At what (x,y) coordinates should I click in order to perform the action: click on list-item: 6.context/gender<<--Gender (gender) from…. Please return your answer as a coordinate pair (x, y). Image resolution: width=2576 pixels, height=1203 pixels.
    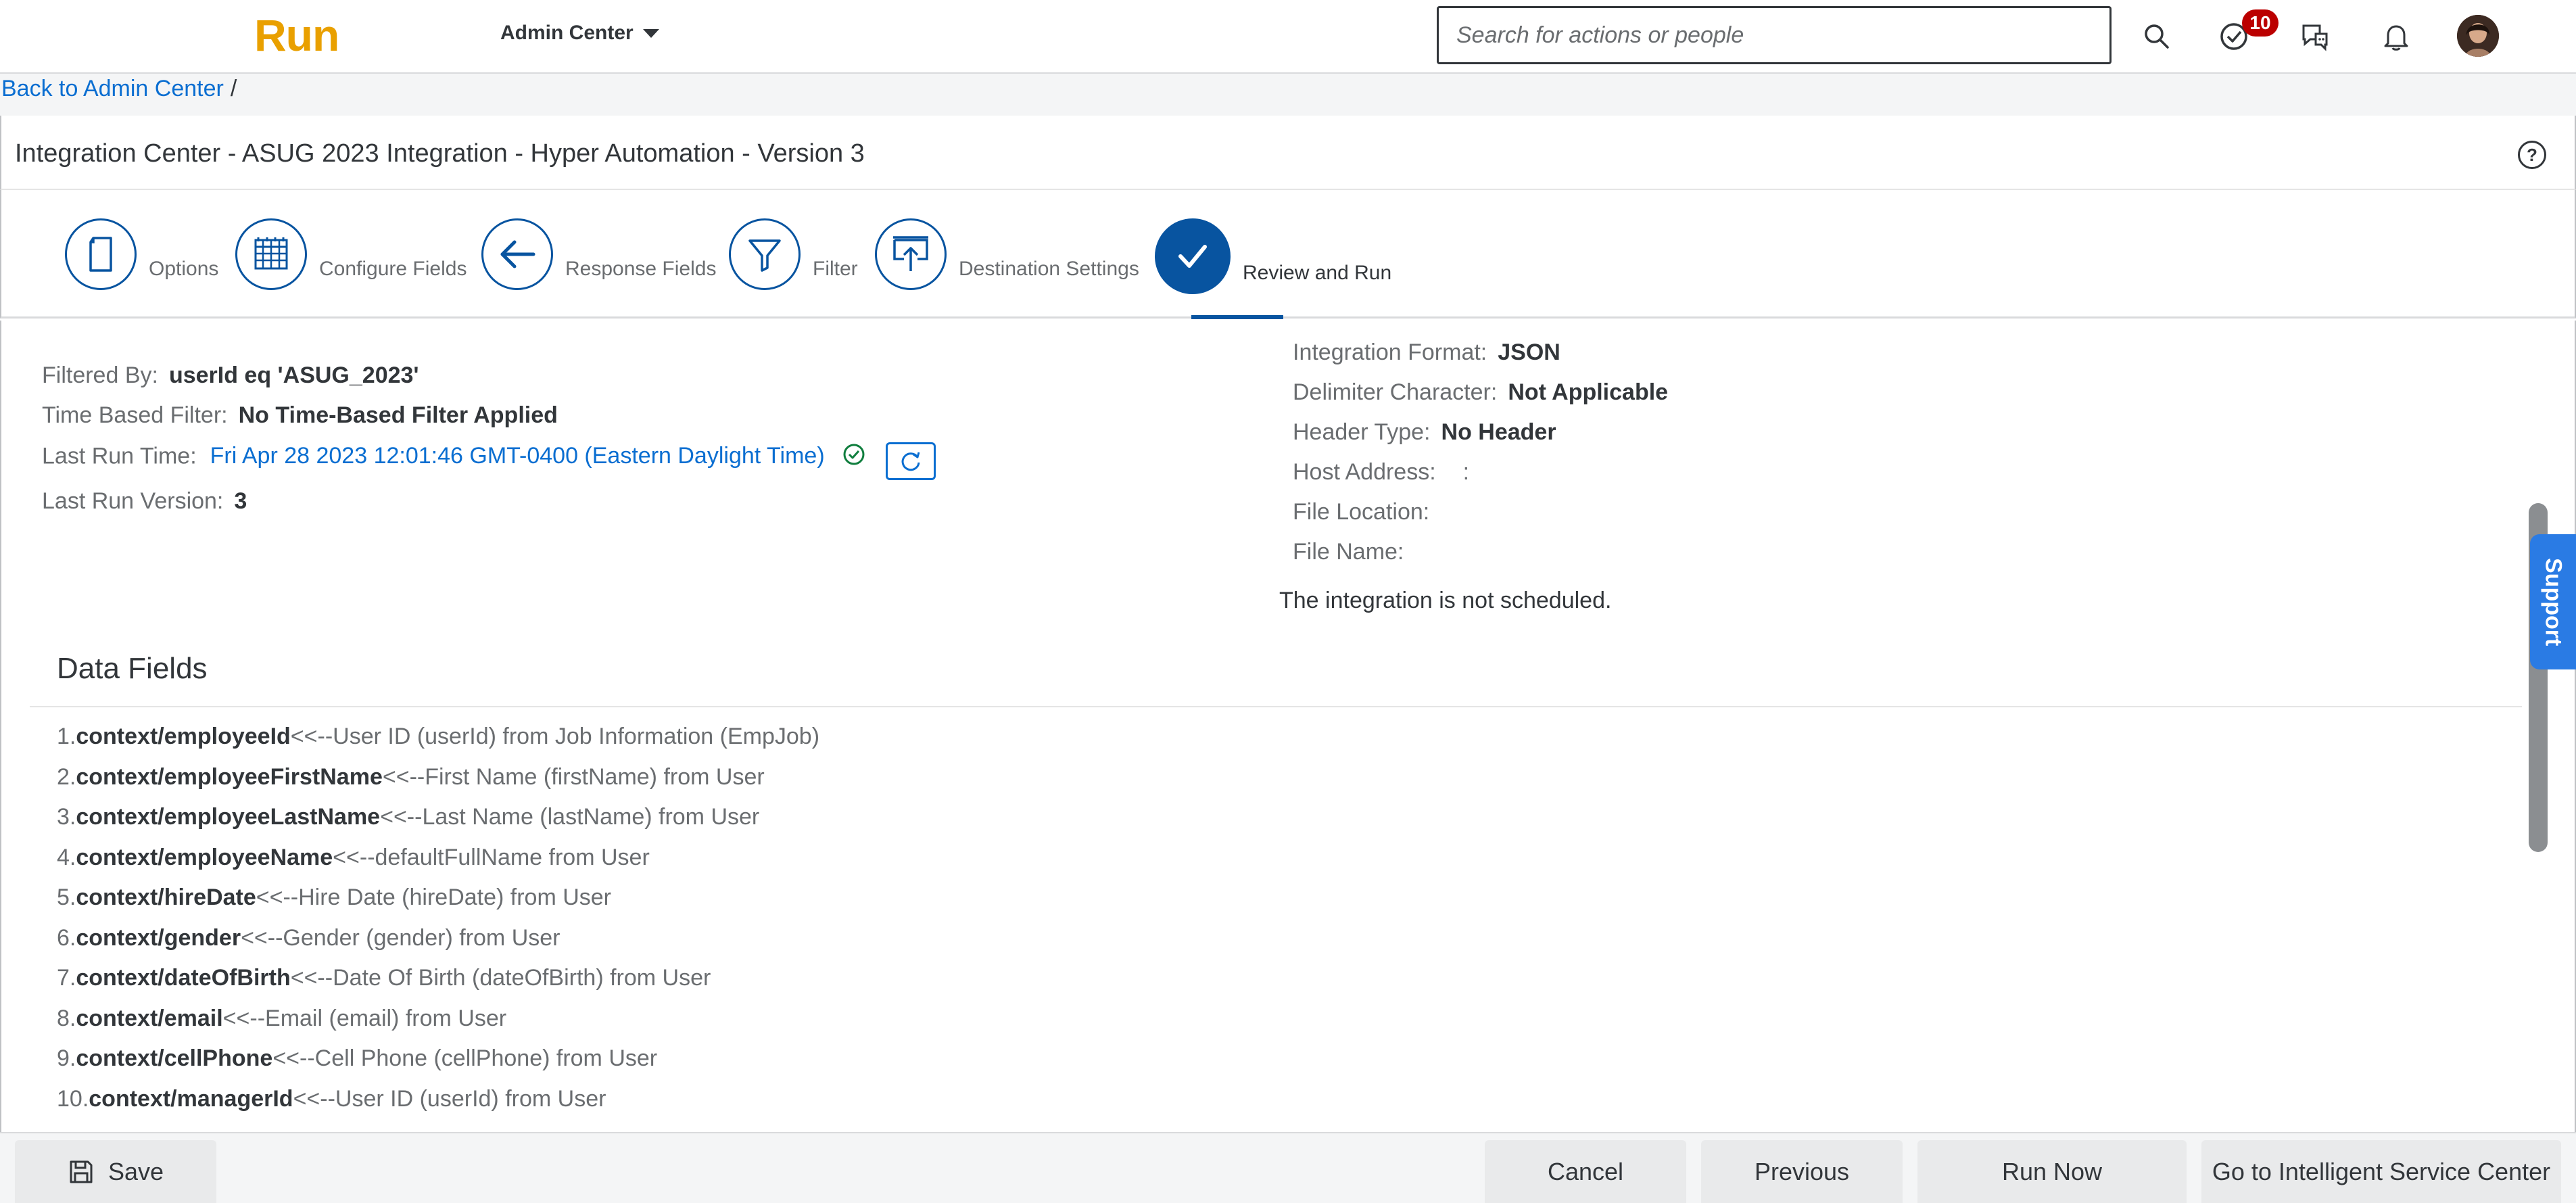
    Looking at the image, I should click on (308, 938).